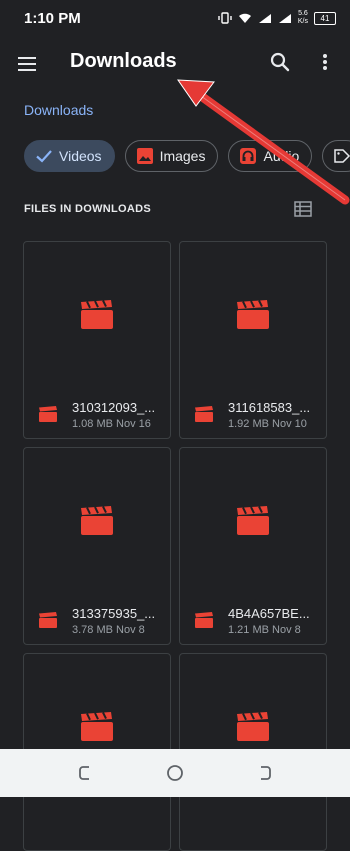 The width and height of the screenshot is (350, 851). What do you see at coordinates (244, 18) in the screenshot?
I see `wifi-icon` at bounding box center [244, 18].